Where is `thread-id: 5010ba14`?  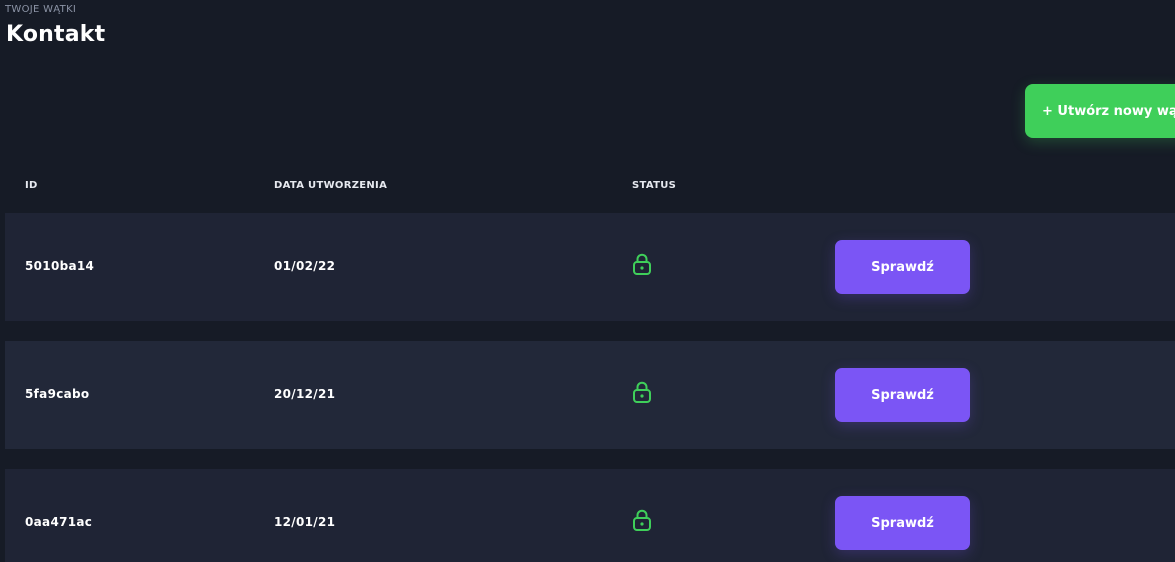 thread-id: 5010ba14 is located at coordinates (60, 266).